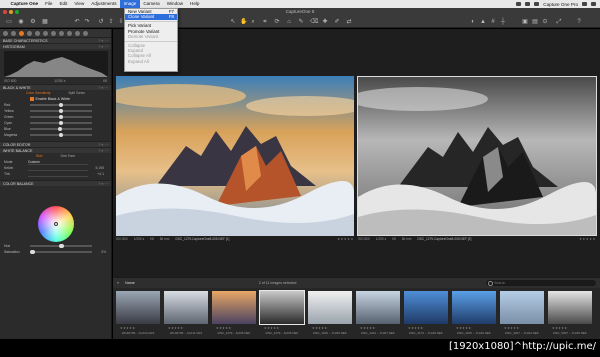 This screenshot has width=600, height=357. I want to click on tab-color-sensitivity: Color Sensitivity, so click(38, 93).